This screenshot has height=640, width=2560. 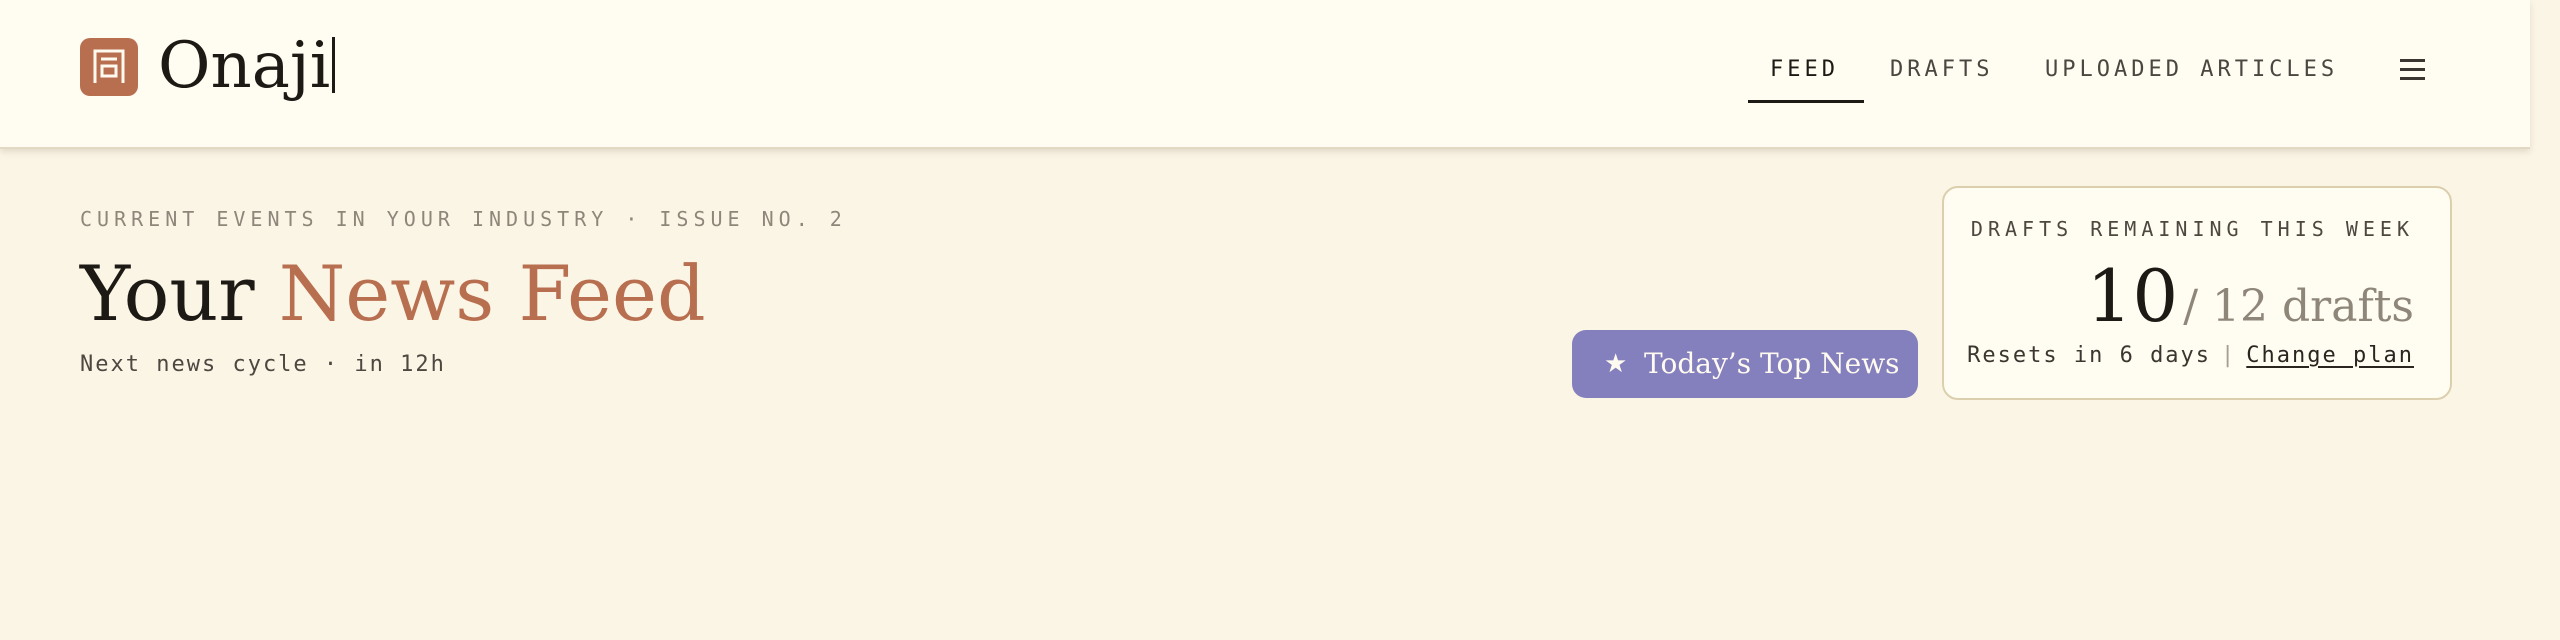 What do you see at coordinates (2413, 70) in the screenshot?
I see `hamburger-menu-icon` at bounding box center [2413, 70].